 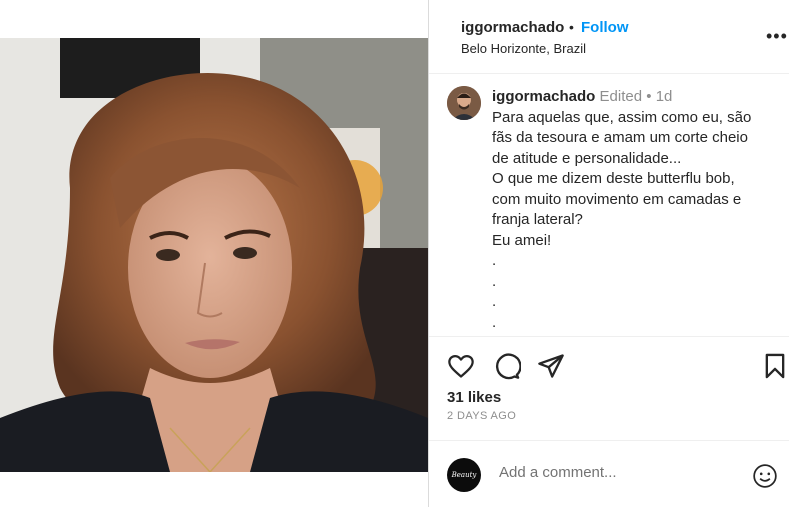 I want to click on current-user-avatar: Beauty, so click(x=464, y=475).